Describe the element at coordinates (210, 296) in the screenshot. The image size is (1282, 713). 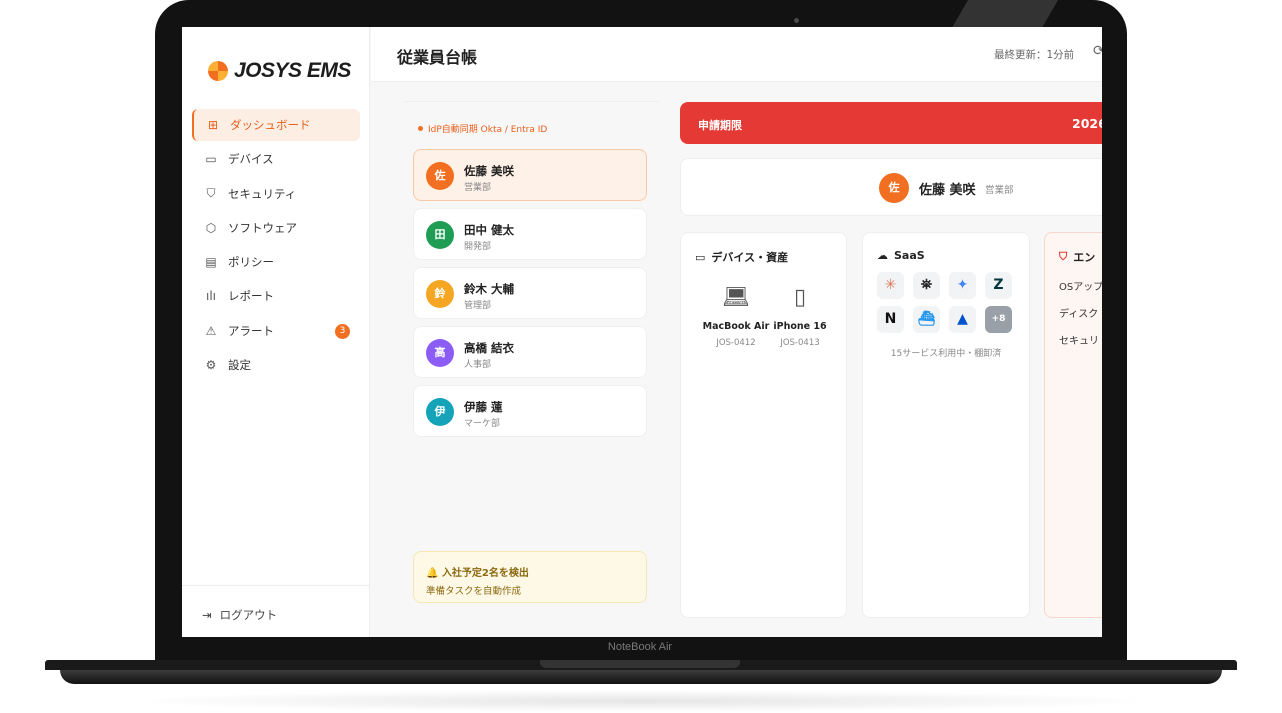
I see `bar-chart-icon: ılı` at that location.